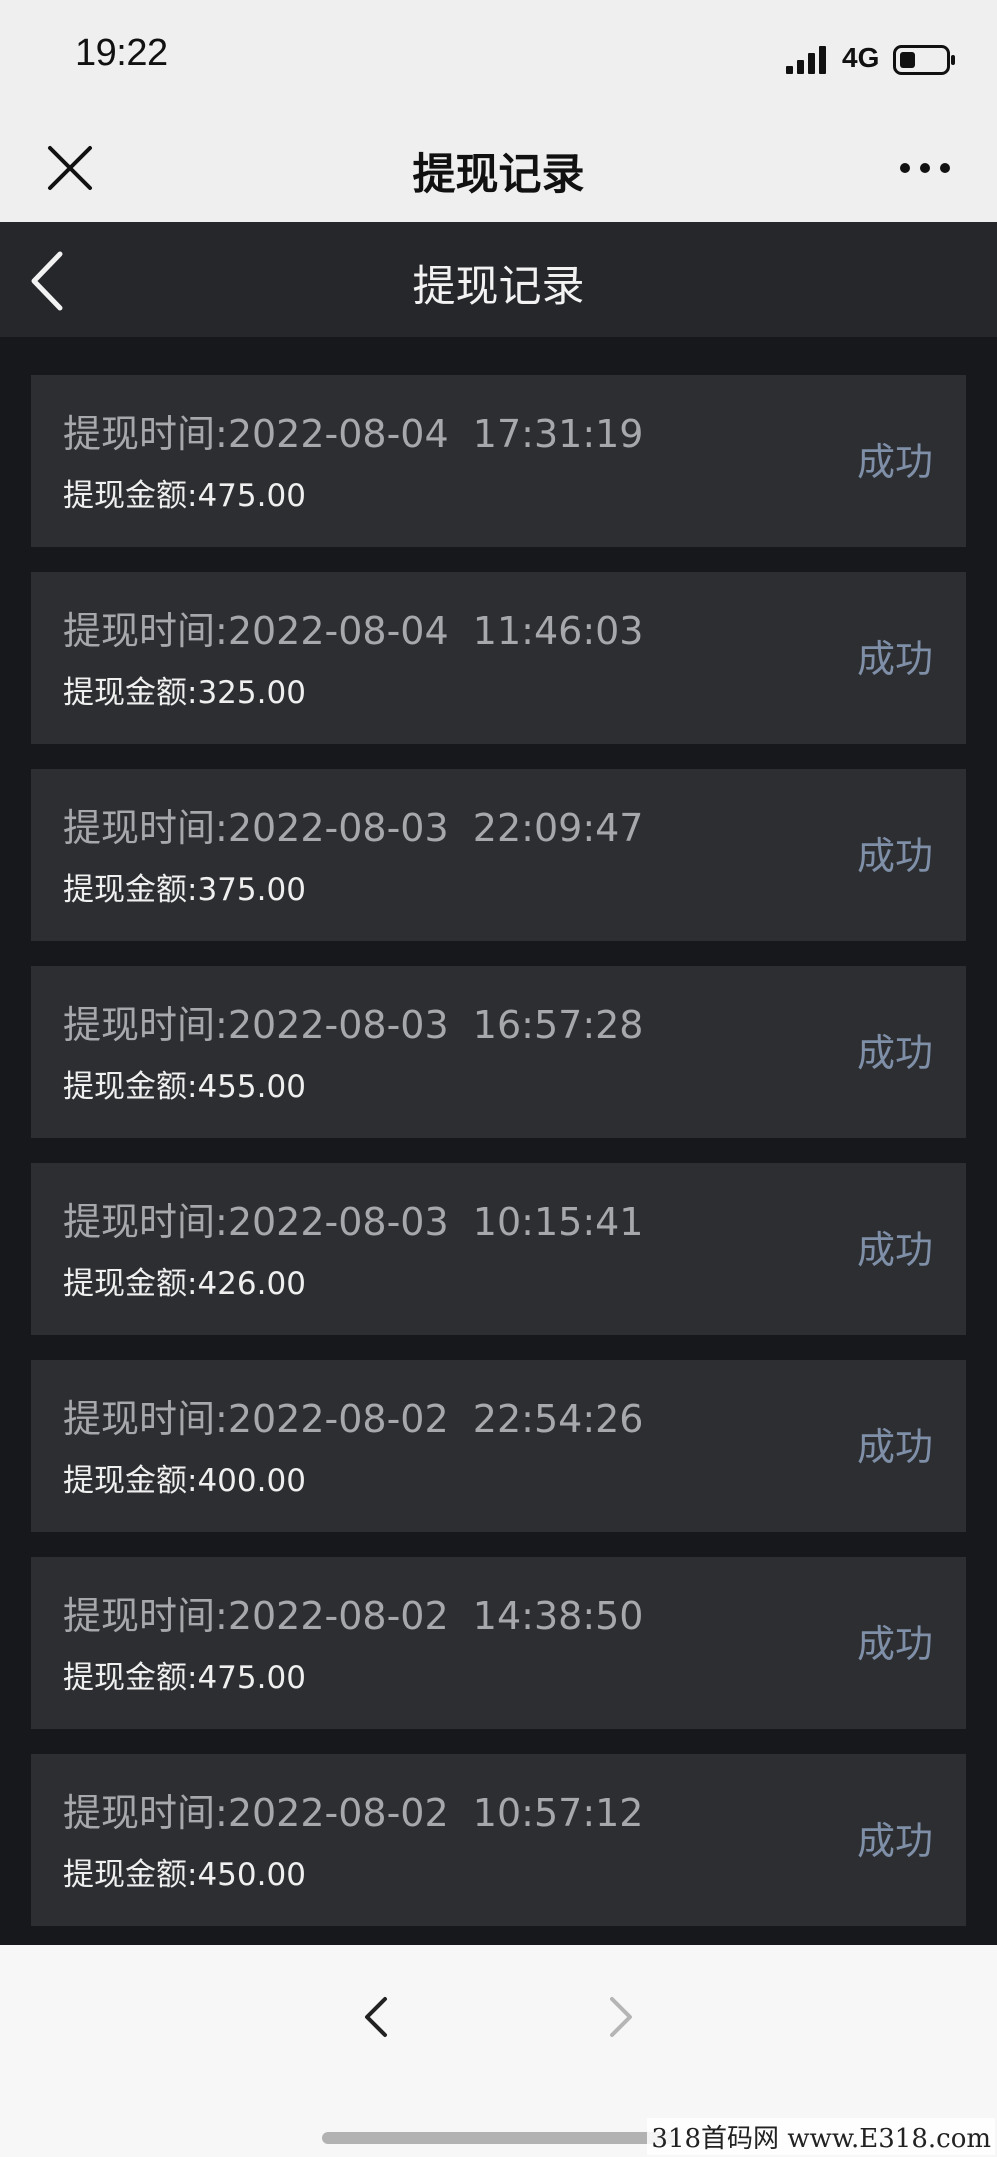  I want to click on record-amount: 提现金额:455.00, so click(184, 1083).